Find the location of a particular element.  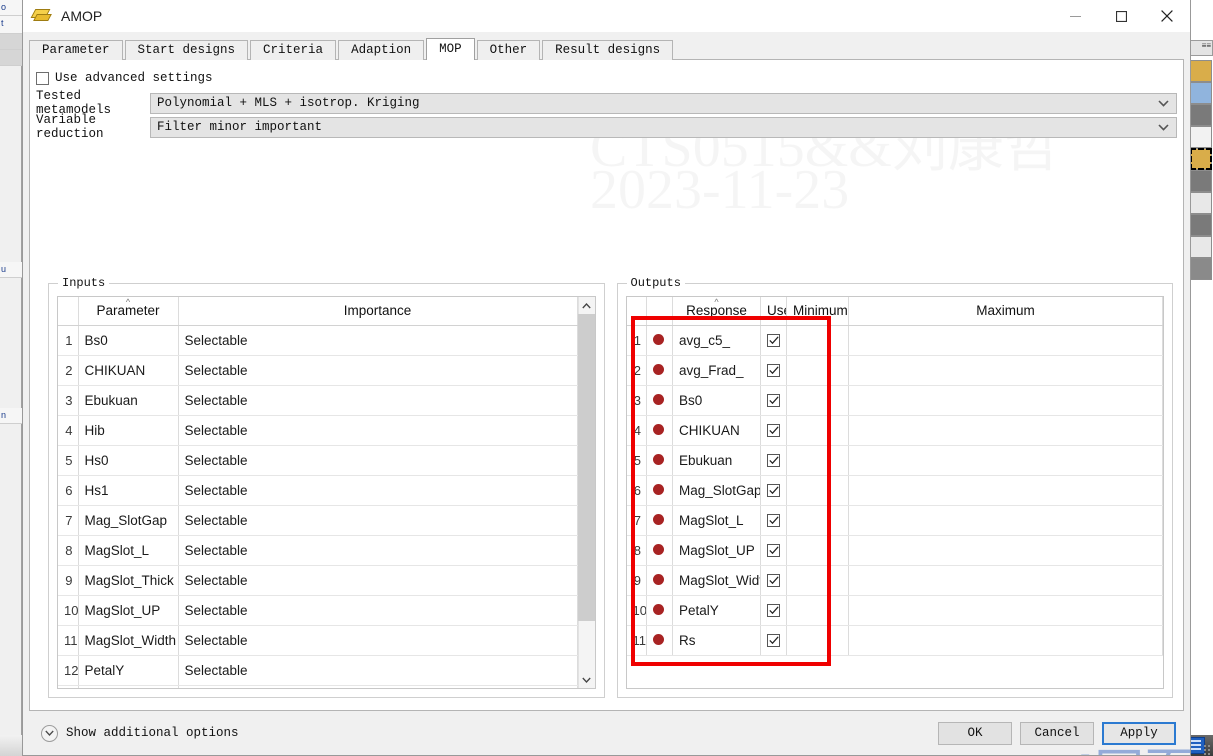

table-row: 12 PetalY Selectable is located at coordinates (318, 670).